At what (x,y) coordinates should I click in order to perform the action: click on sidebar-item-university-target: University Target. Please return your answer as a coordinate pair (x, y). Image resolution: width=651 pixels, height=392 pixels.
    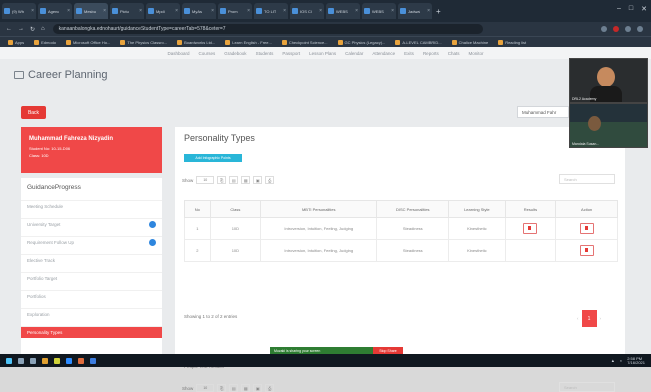
    Looking at the image, I should click on (91, 224).